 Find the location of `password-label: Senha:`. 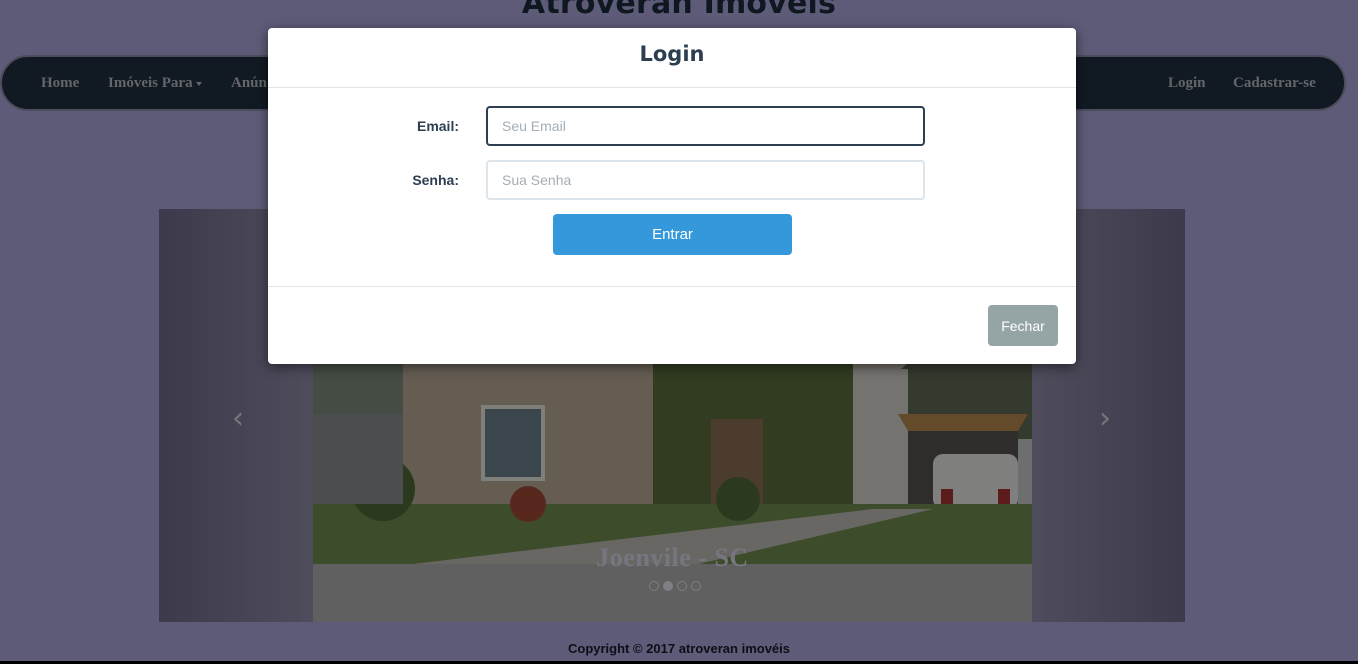

password-label: Senha: is located at coordinates (435, 180).